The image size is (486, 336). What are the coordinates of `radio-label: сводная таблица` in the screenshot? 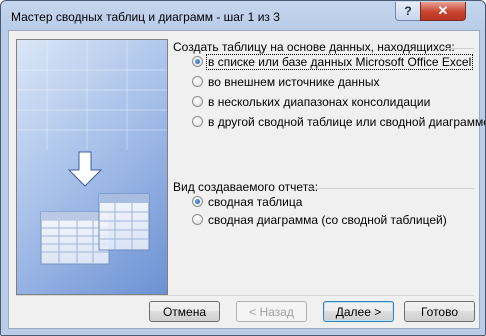 It's located at (255, 202).